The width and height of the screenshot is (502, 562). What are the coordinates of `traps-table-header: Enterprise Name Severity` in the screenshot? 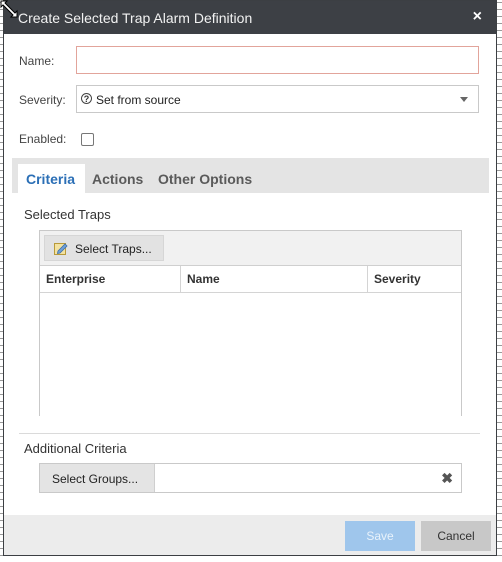 It's located at (250, 279).